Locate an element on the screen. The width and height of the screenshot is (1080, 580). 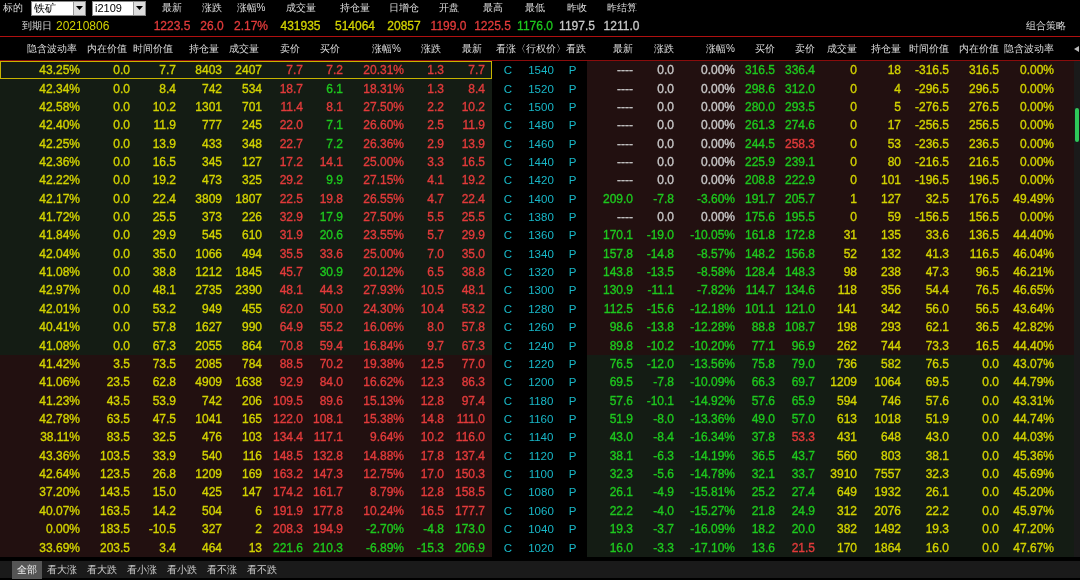
table-cell-text: 37.8 is located at coordinates (762, 437).